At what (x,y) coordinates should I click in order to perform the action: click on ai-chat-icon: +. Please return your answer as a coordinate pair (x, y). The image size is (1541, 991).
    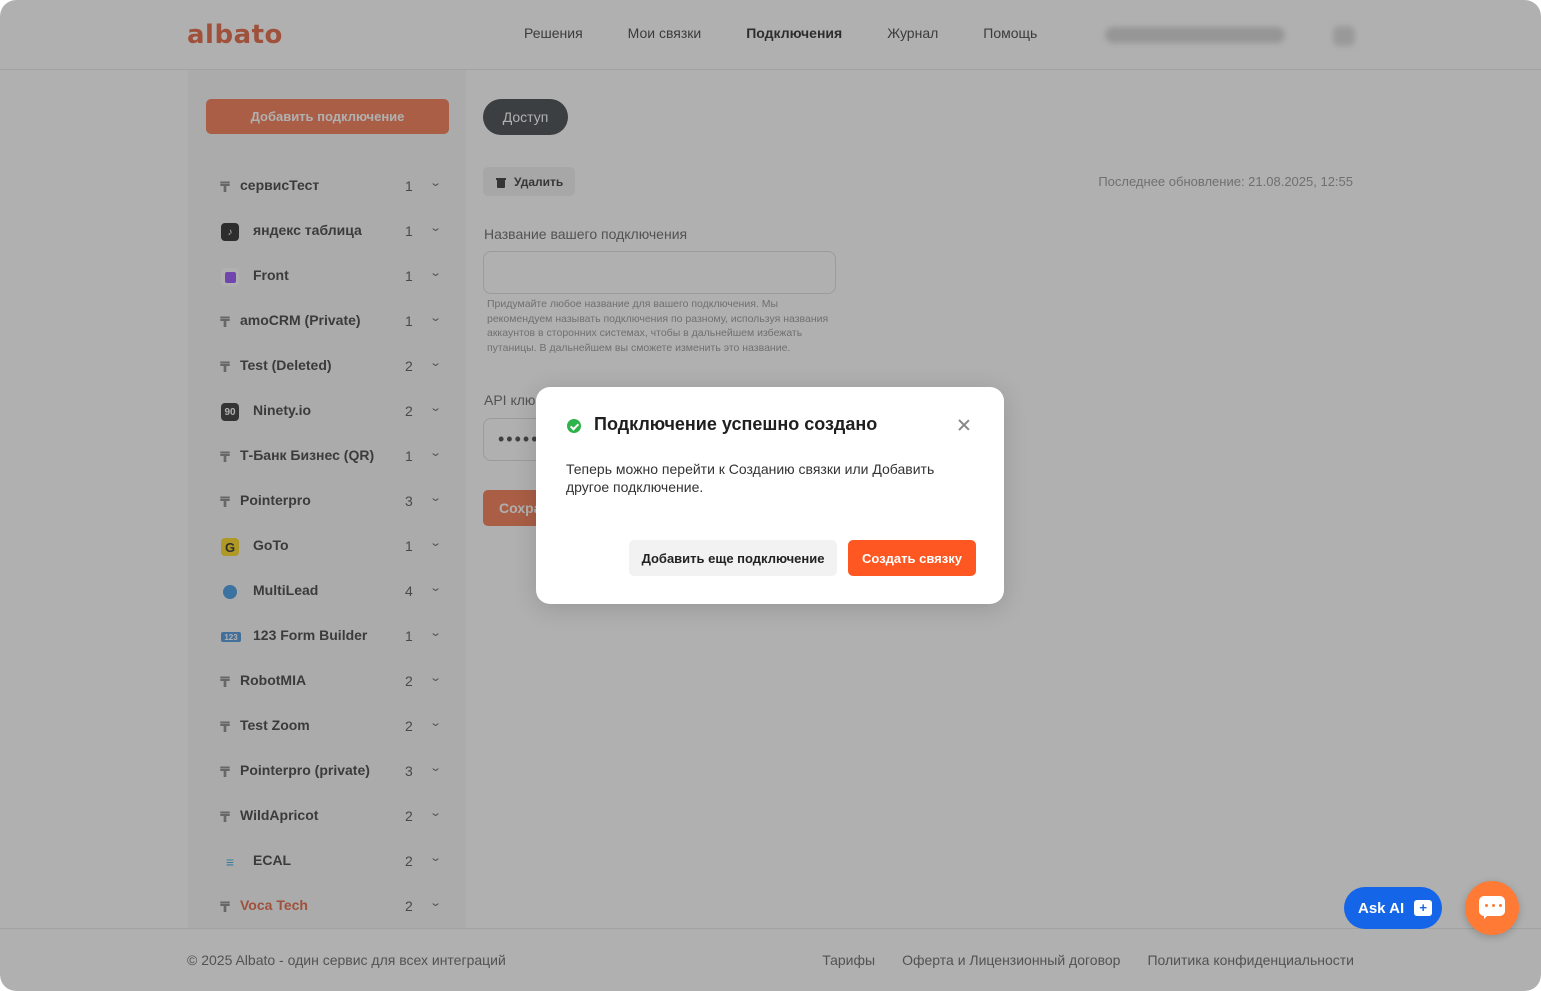
    Looking at the image, I should click on (1423, 908).